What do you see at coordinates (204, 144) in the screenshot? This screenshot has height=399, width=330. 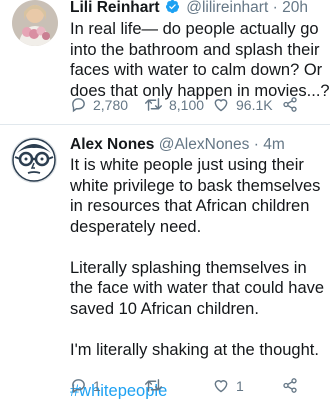 I see `handle: @AlexNones` at bounding box center [204, 144].